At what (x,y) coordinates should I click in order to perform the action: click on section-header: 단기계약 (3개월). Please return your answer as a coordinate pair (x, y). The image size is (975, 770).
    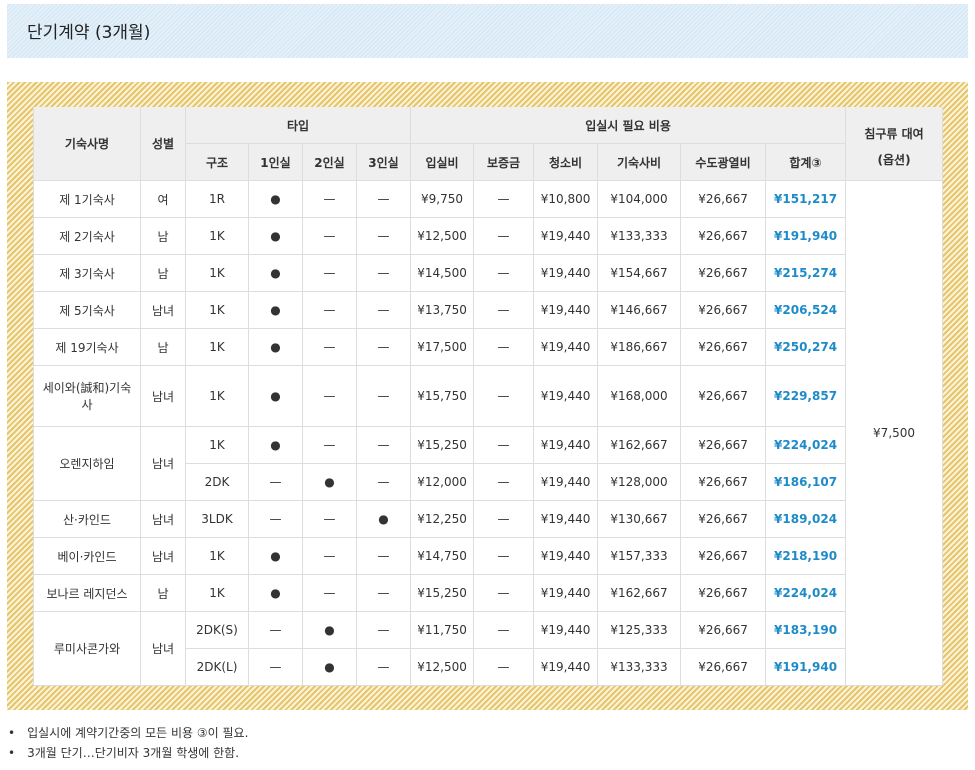
    Looking at the image, I should click on (487, 31).